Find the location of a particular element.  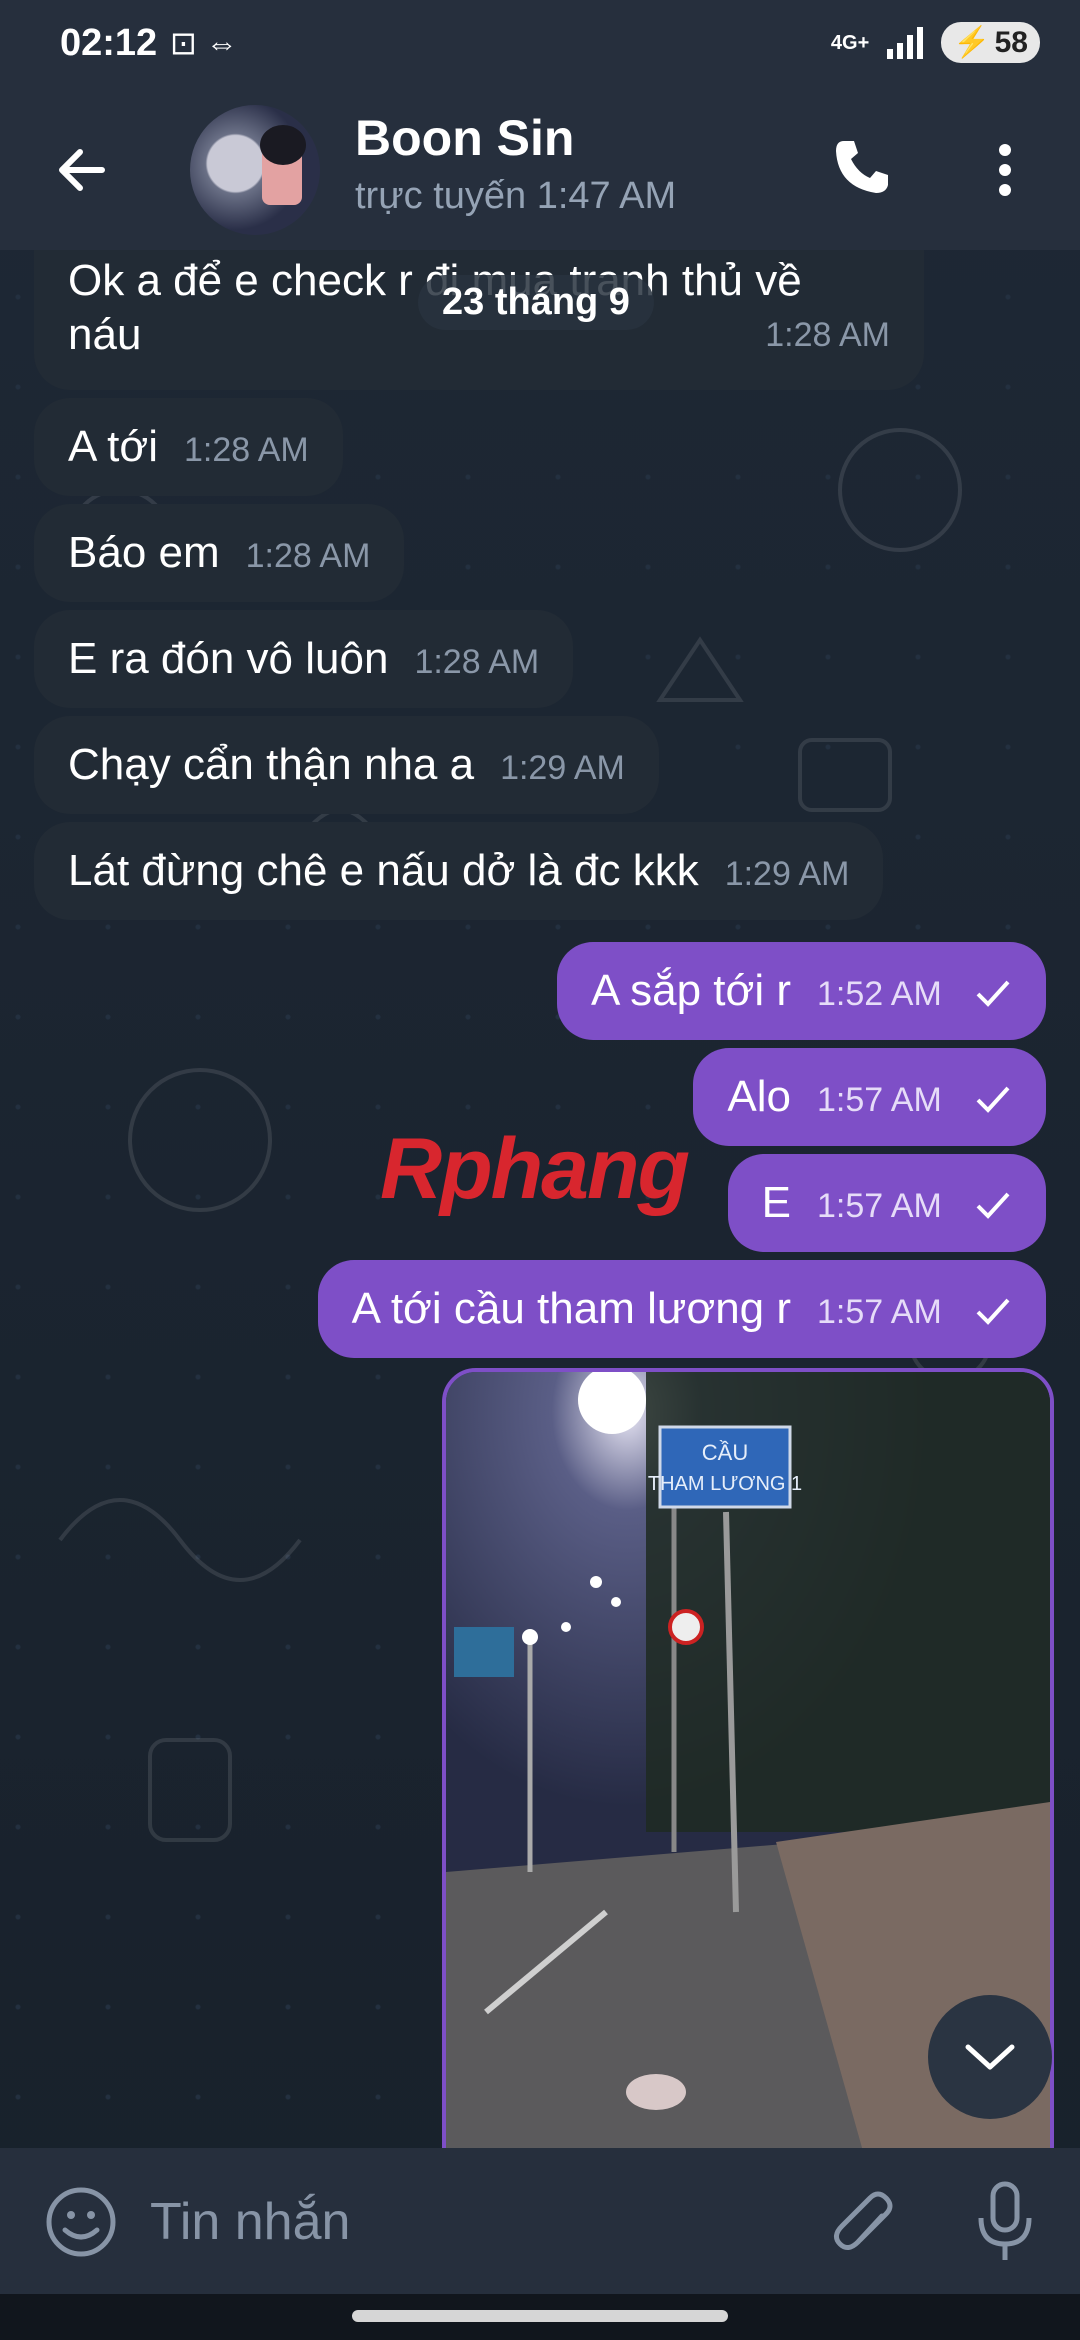

clock: 02:12 is located at coordinates (109, 43).